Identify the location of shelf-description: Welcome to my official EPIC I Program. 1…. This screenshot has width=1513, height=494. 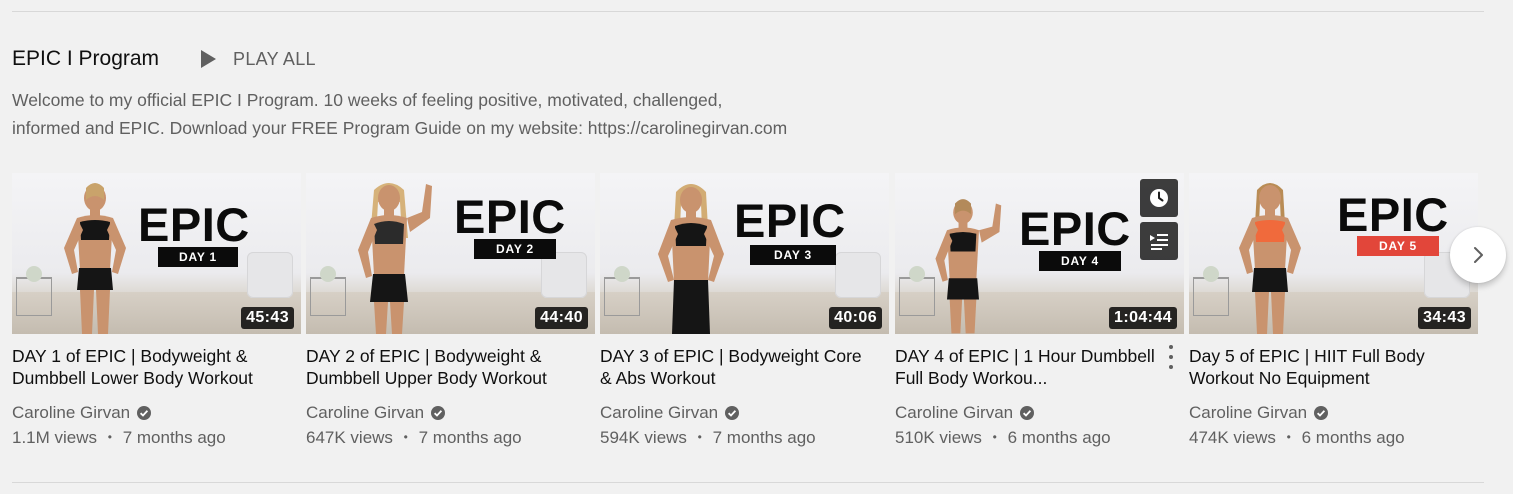
(442, 114).